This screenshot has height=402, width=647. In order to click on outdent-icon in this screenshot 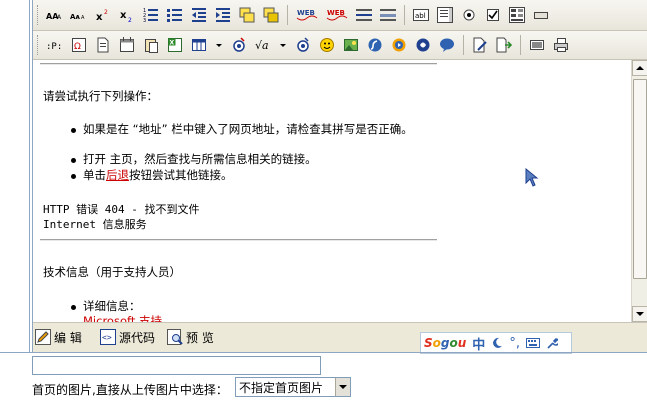, I will do `click(199, 15)`.